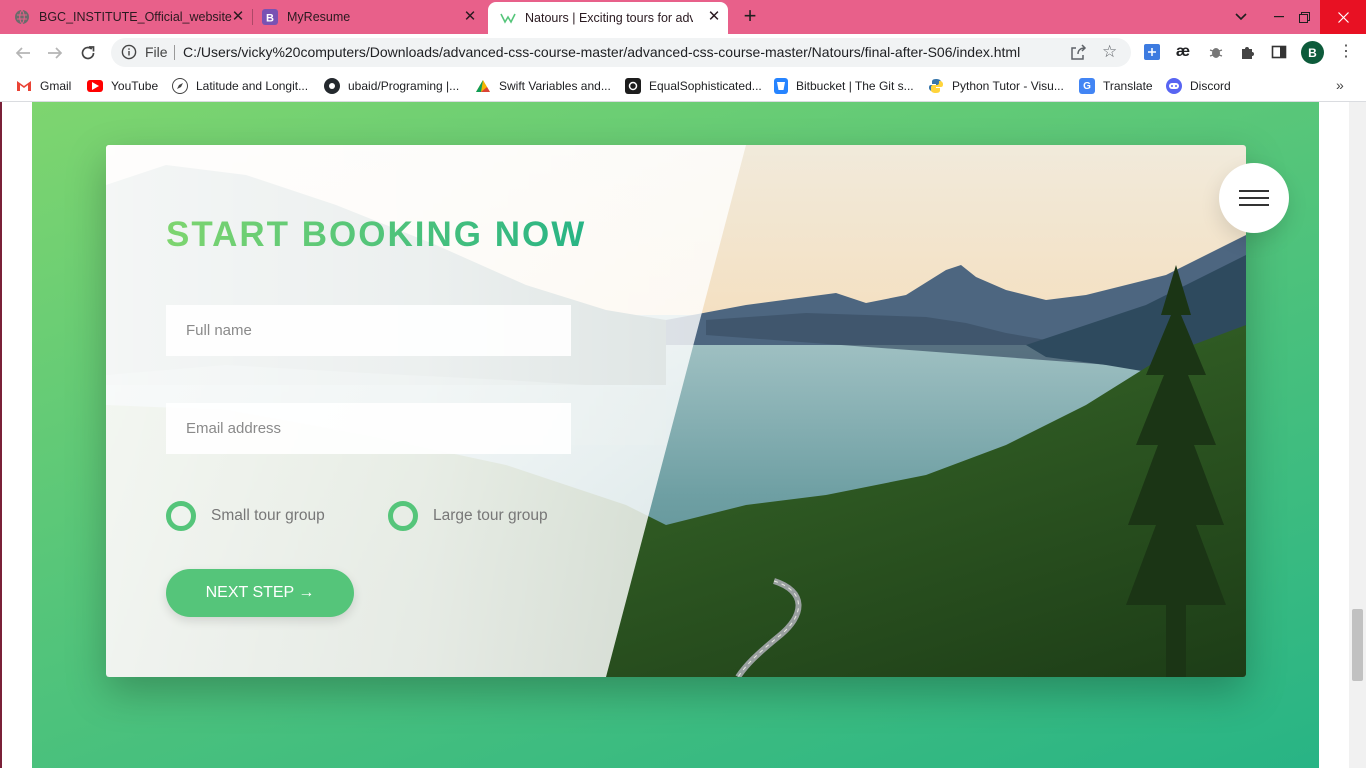 The image size is (1366, 768). Describe the element at coordinates (156, 52) in the screenshot. I see `scheme-label: File` at that location.